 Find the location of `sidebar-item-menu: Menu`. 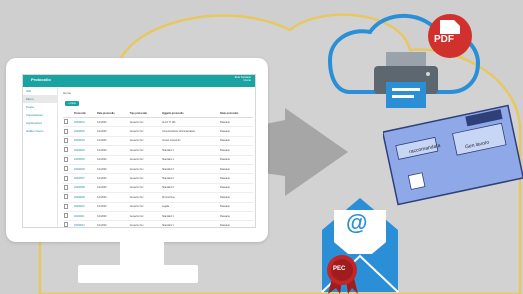

sidebar-item-menu: Menu is located at coordinates (40, 99).